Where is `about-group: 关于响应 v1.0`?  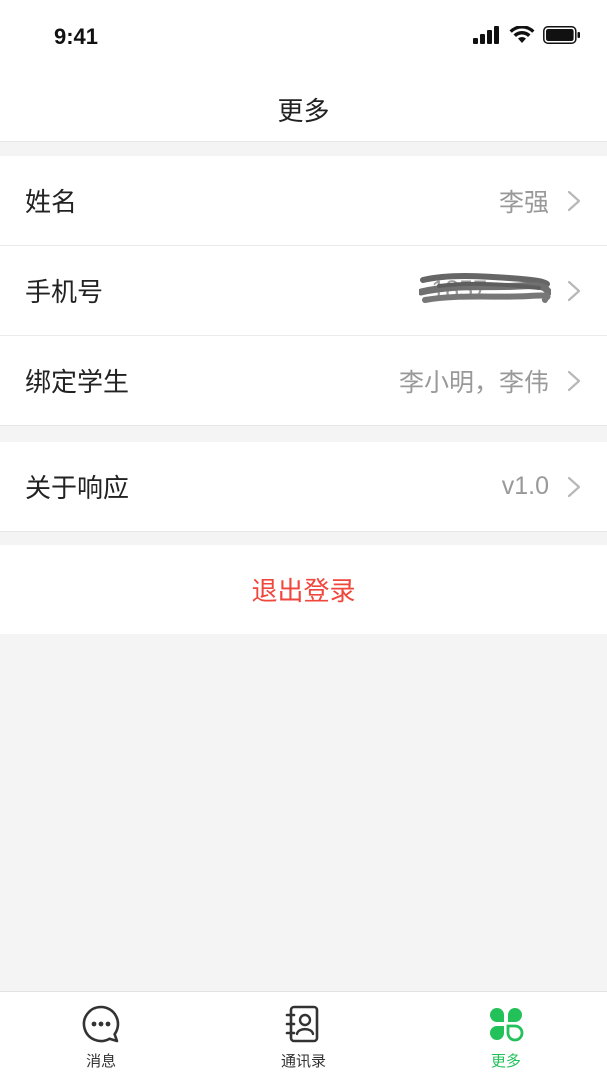
about-group: 关于响应 v1.0 is located at coordinates (303, 487).